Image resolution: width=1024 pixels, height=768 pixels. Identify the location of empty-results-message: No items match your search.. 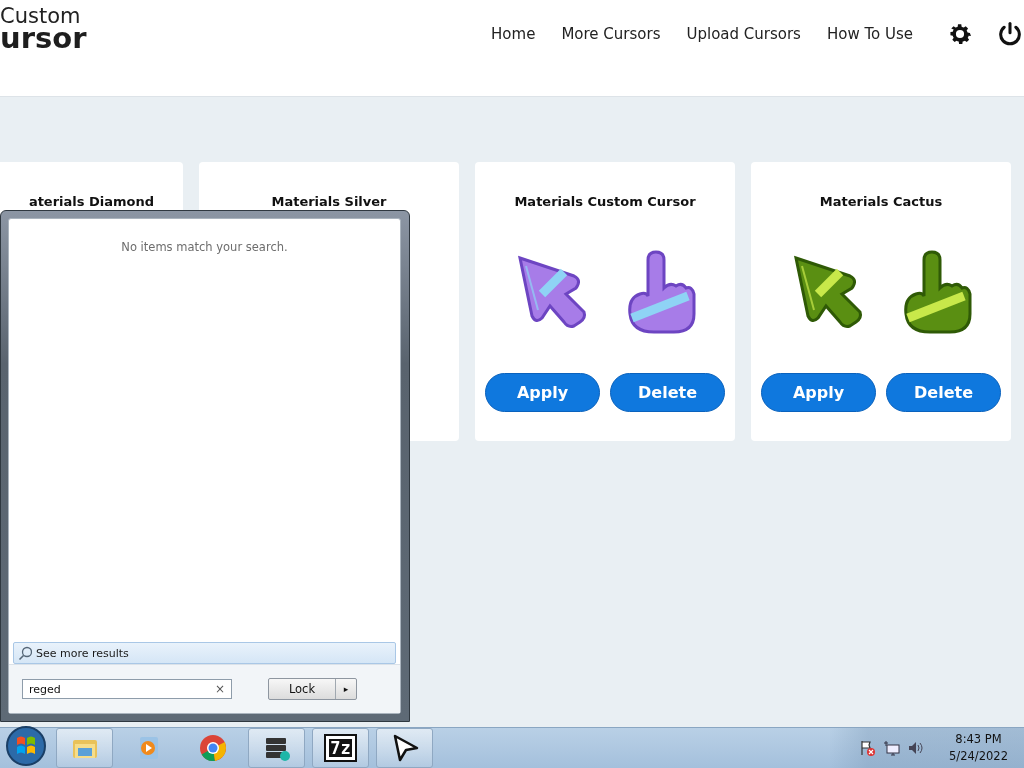
(204, 247).